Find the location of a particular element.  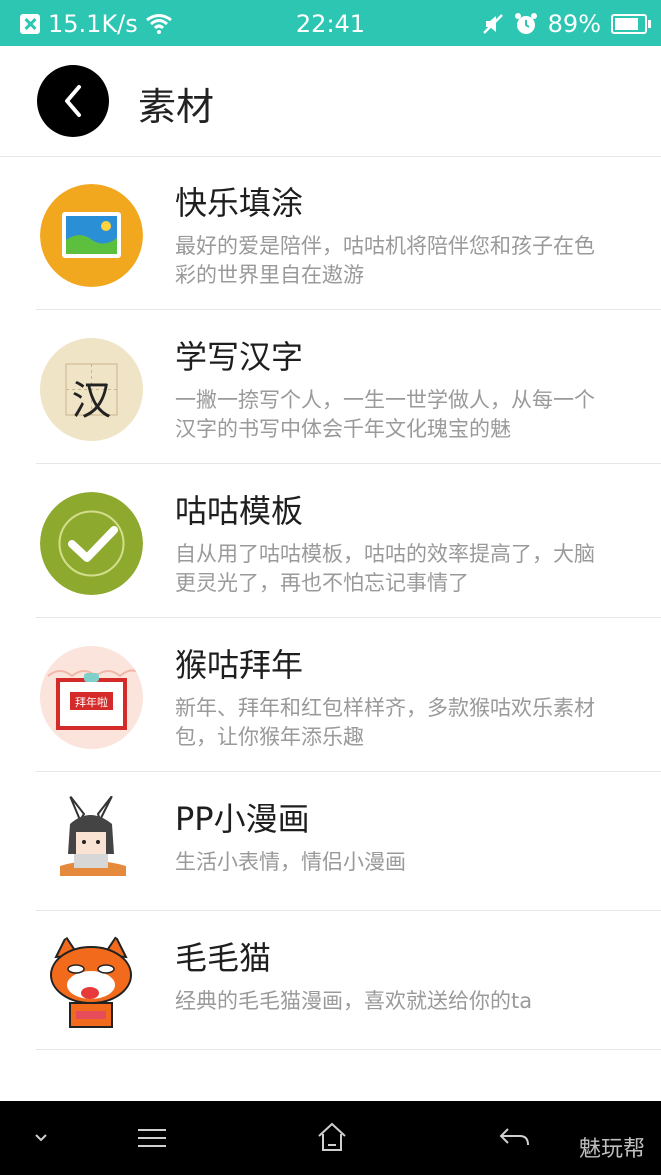

cat-thumb-icon is located at coordinates (91, 982).